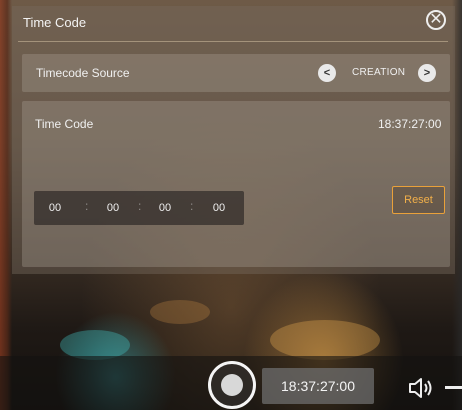 This screenshot has height=410, width=462. What do you see at coordinates (55, 22) in the screenshot?
I see `dialog-title: Time Code` at bounding box center [55, 22].